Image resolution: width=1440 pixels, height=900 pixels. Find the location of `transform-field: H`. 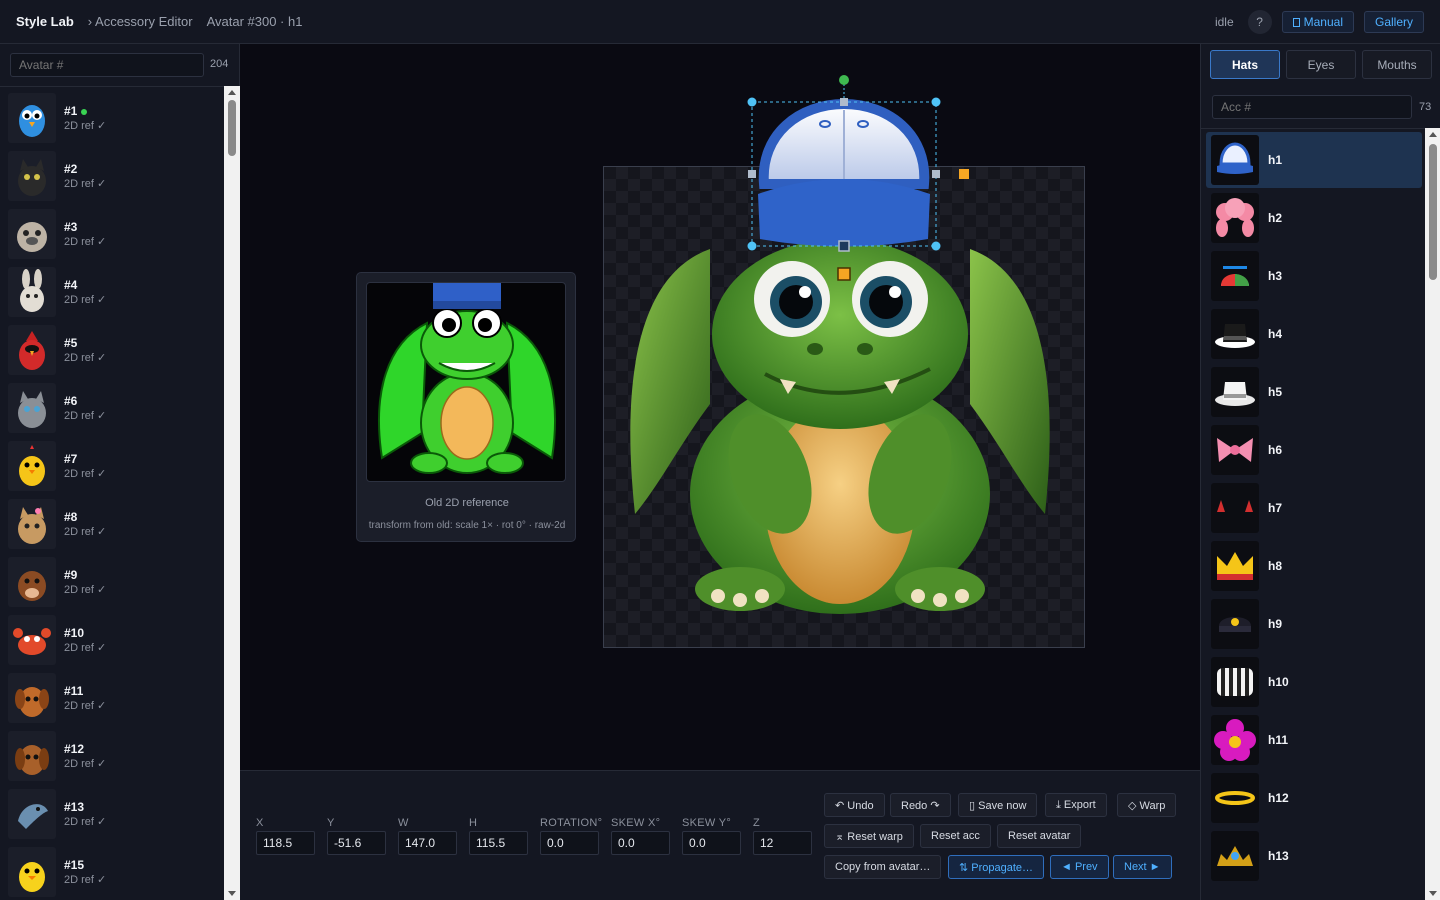

transform-field: H is located at coordinates (498, 836).